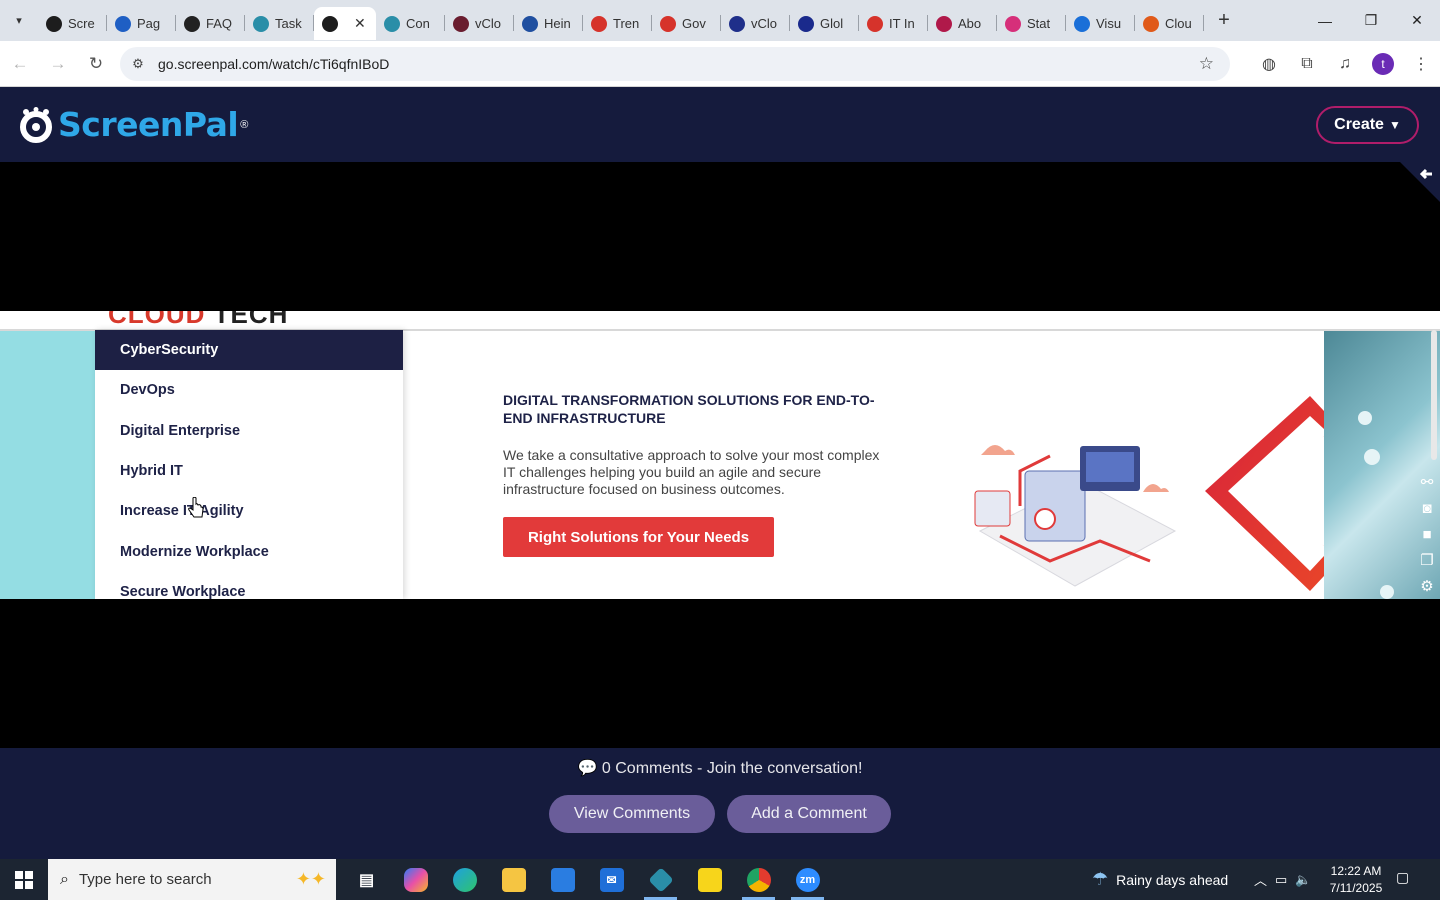  I want to click on chrome-icon, so click(758, 879).